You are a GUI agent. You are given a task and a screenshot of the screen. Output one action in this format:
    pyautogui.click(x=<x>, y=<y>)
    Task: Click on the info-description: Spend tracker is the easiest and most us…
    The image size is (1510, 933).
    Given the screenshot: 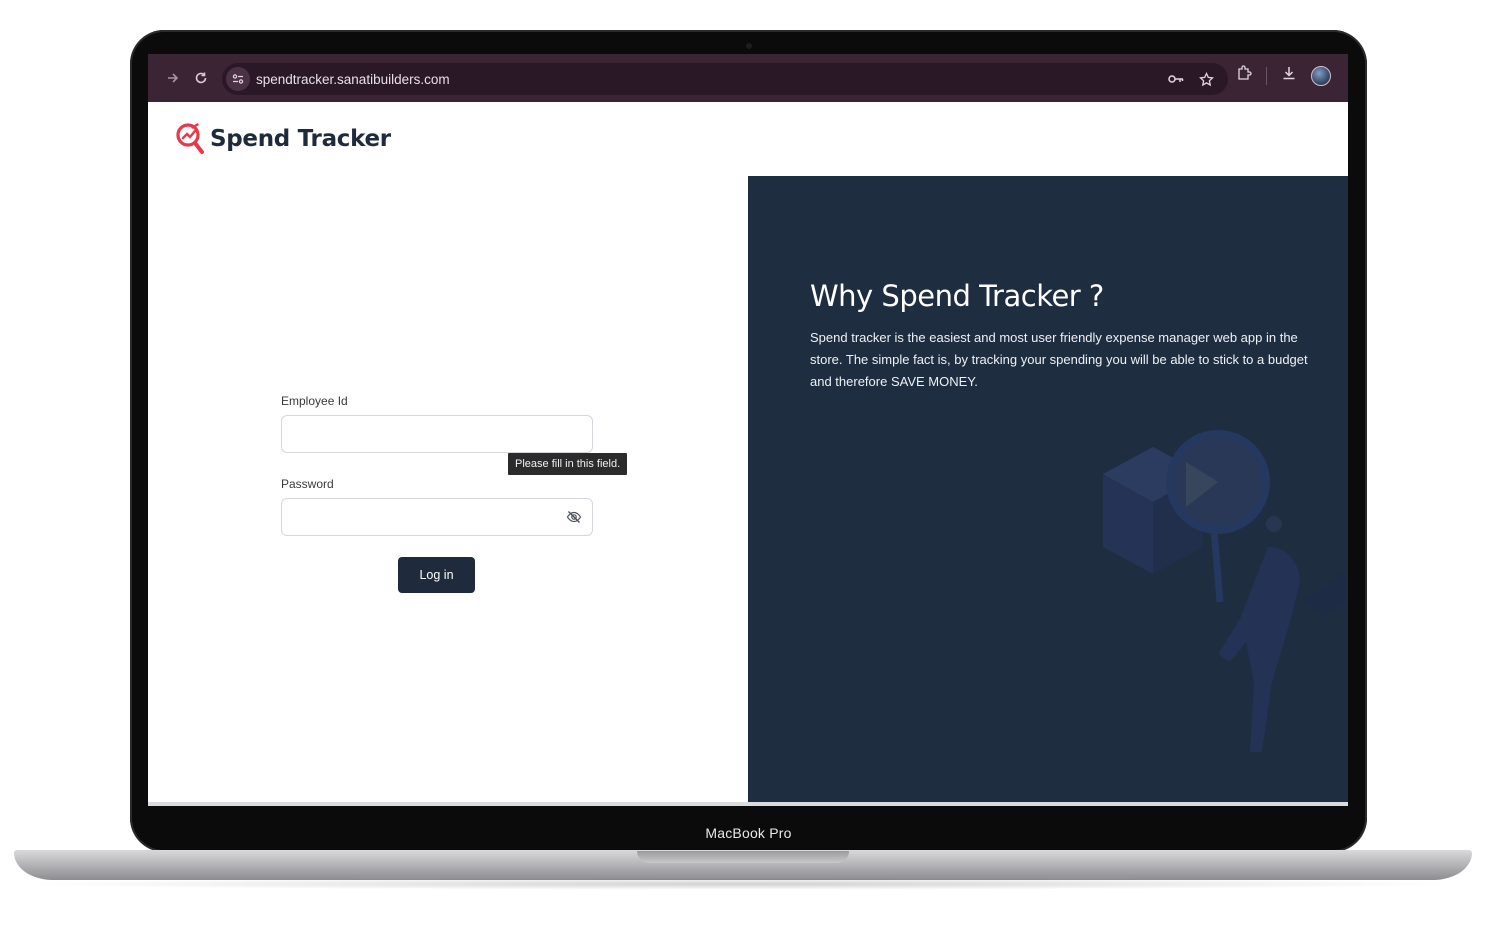 What is the action you would take?
    pyautogui.click(x=1059, y=359)
    